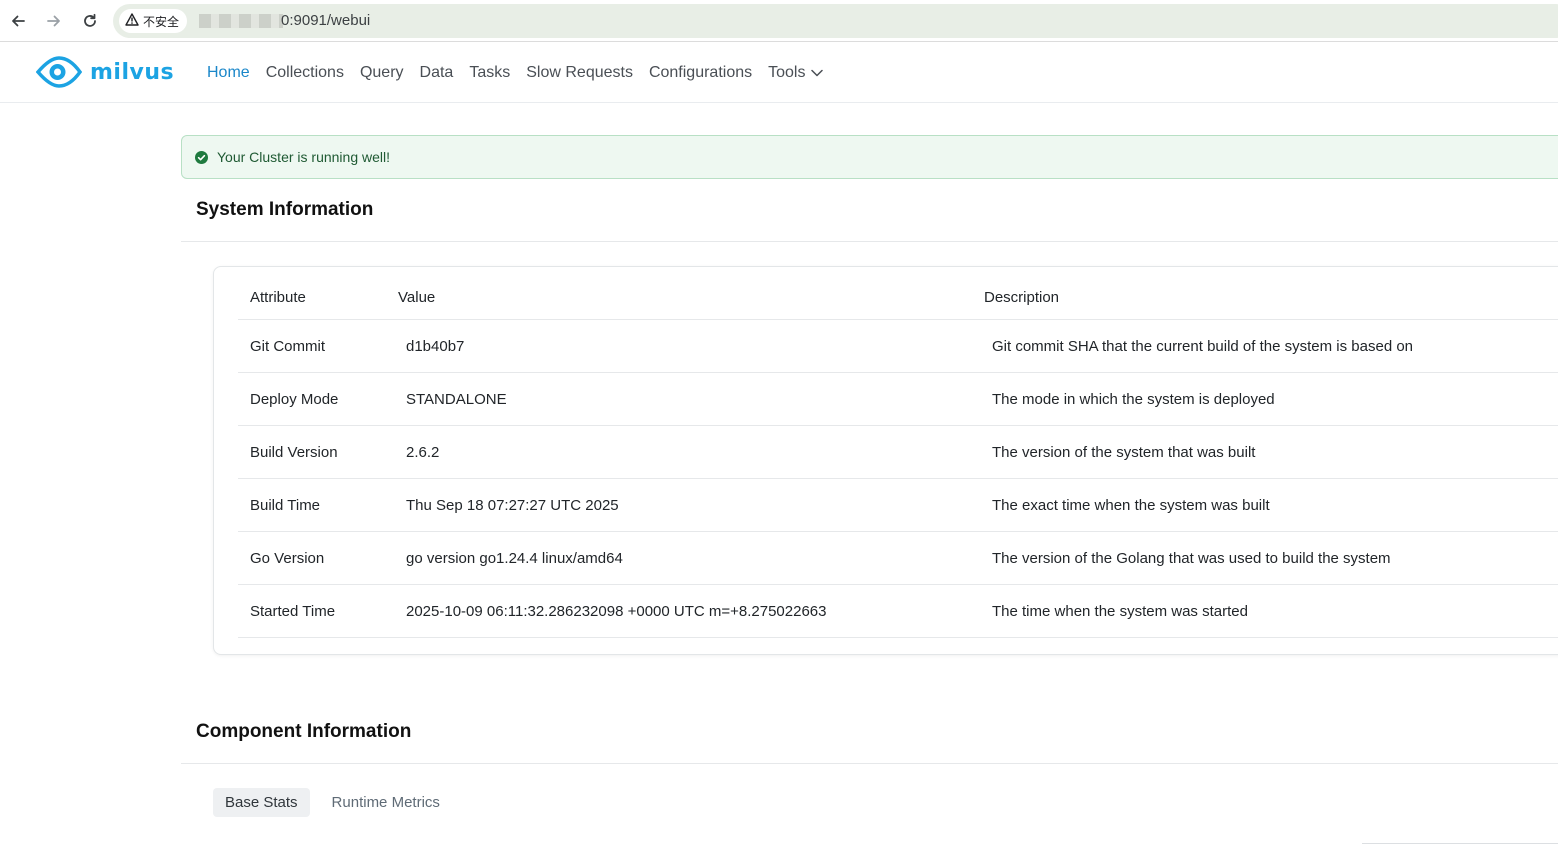 The image size is (1558, 845). Describe the element at coordinates (787, 72) in the screenshot. I see `nav-tools-label: Tools` at that location.